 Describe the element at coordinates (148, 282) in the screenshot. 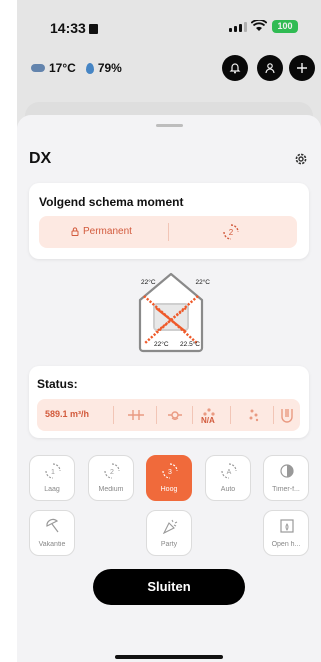

I see `temp-top-left: 22°C` at that location.